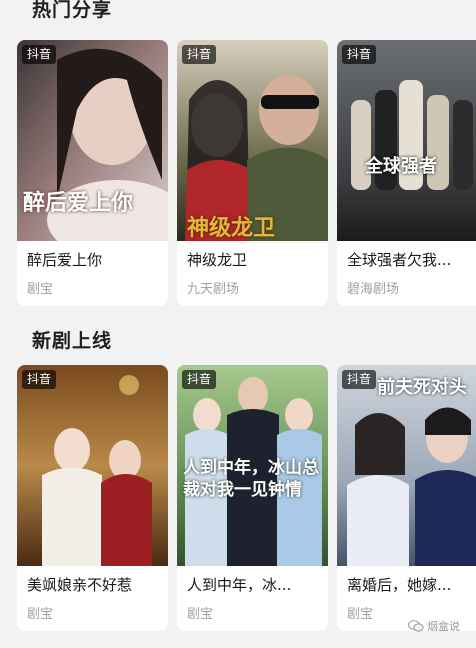 The image size is (476, 648). I want to click on watermark: 烟盒说, so click(434, 626).